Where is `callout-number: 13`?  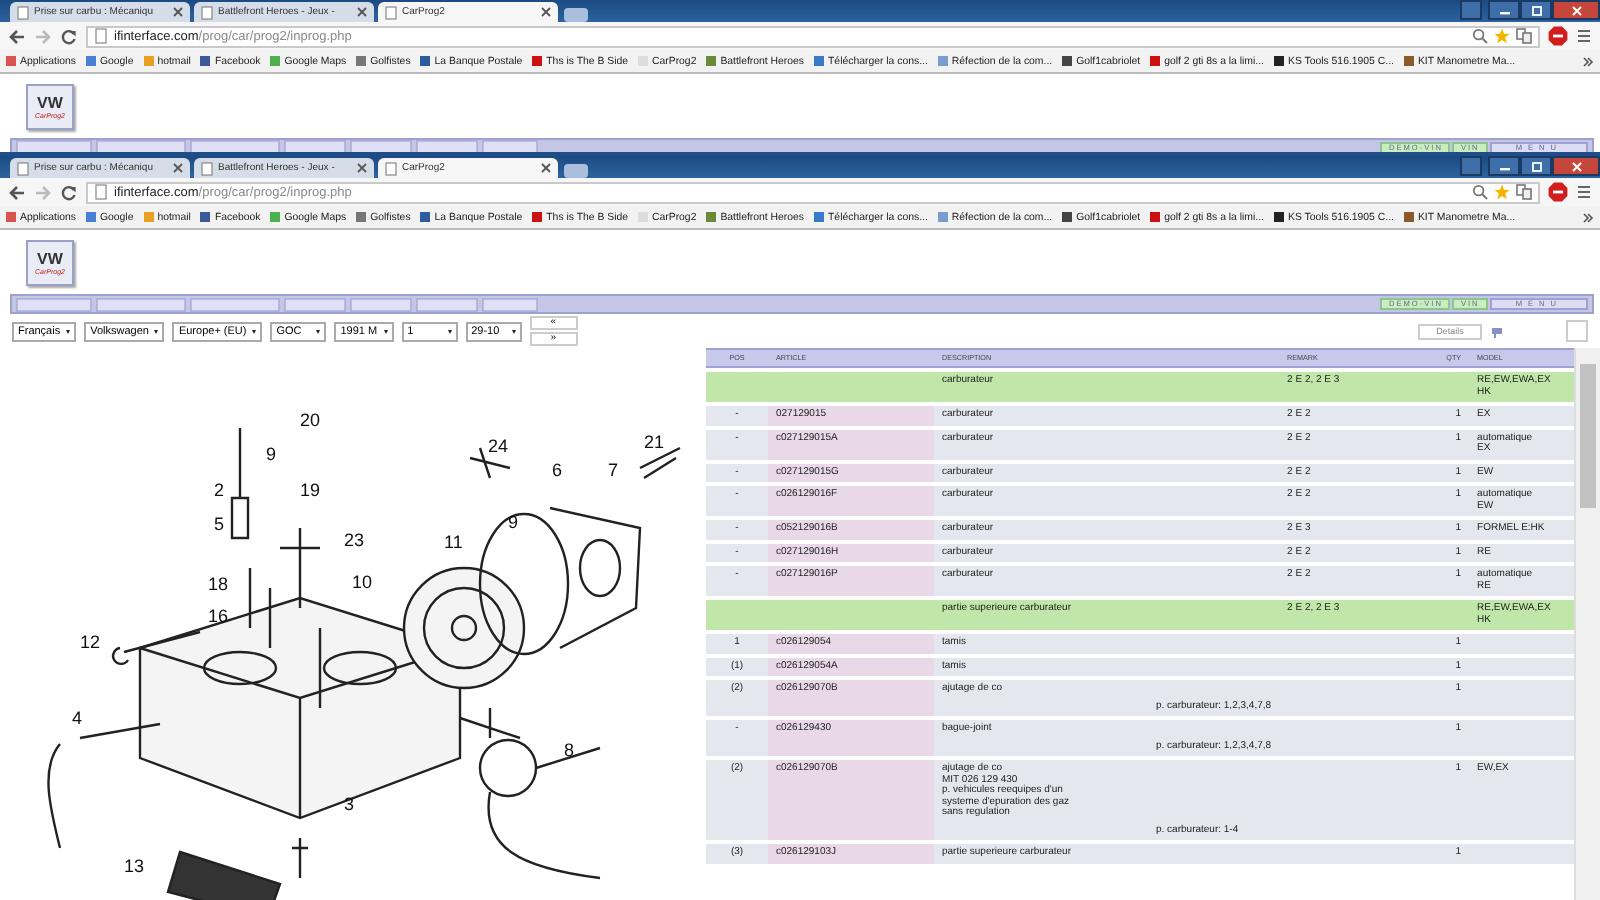 callout-number: 13 is located at coordinates (134, 866).